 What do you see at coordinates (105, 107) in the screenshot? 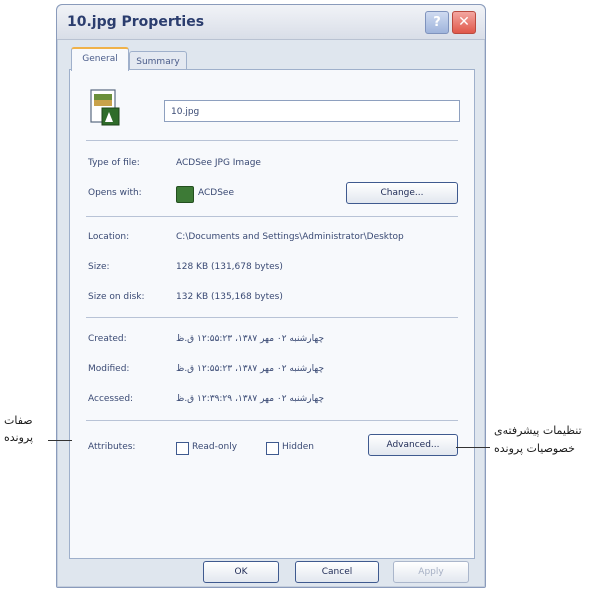
I see `jpg-file-icon` at bounding box center [105, 107].